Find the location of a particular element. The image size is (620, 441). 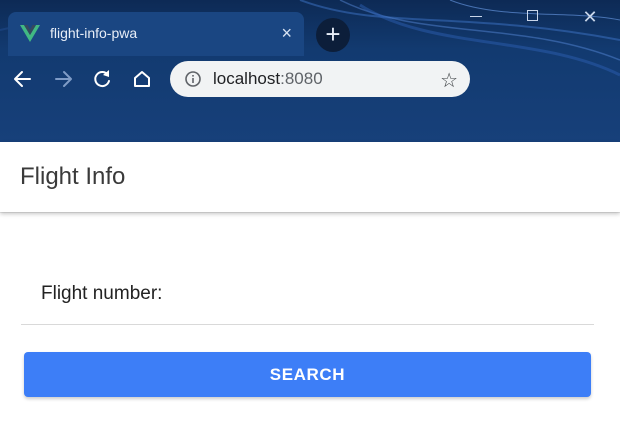

url-host: localhost is located at coordinates (247, 78).